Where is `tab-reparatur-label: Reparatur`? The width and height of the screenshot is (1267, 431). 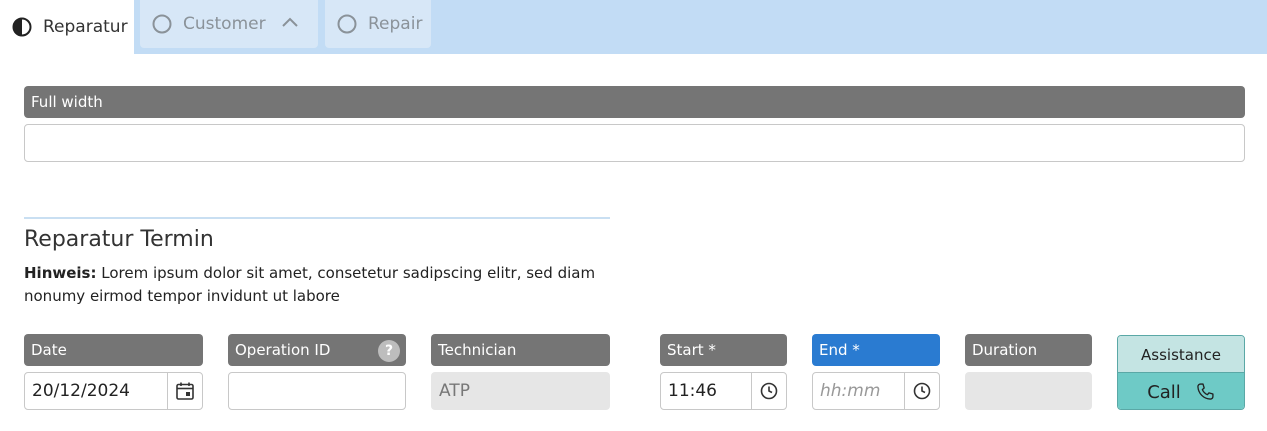 tab-reparatur-label: Reparatur is located at coordinates (85, 27).